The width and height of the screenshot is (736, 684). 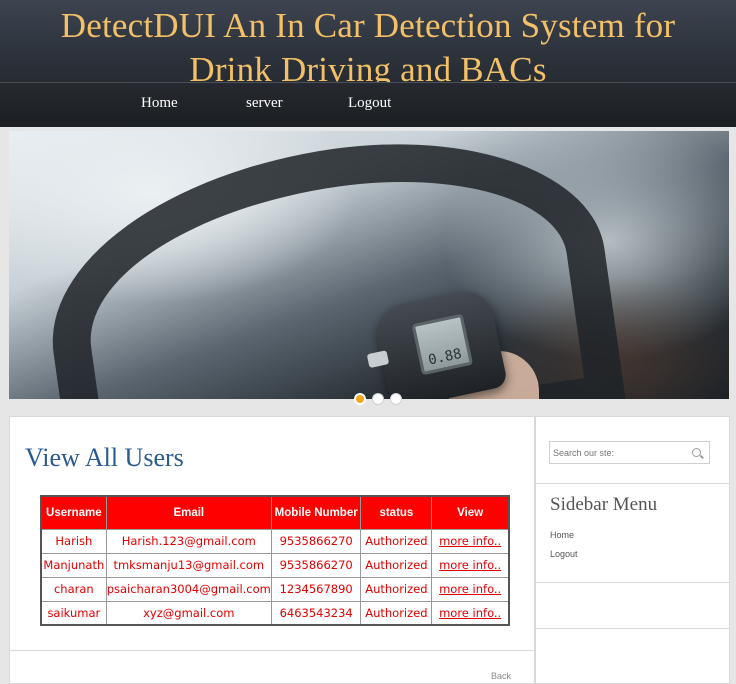 What do you see at coordinates (562, 535) in the screenshot?
I see `sidebar-item-home: Home` at bounding box center [562, 535].